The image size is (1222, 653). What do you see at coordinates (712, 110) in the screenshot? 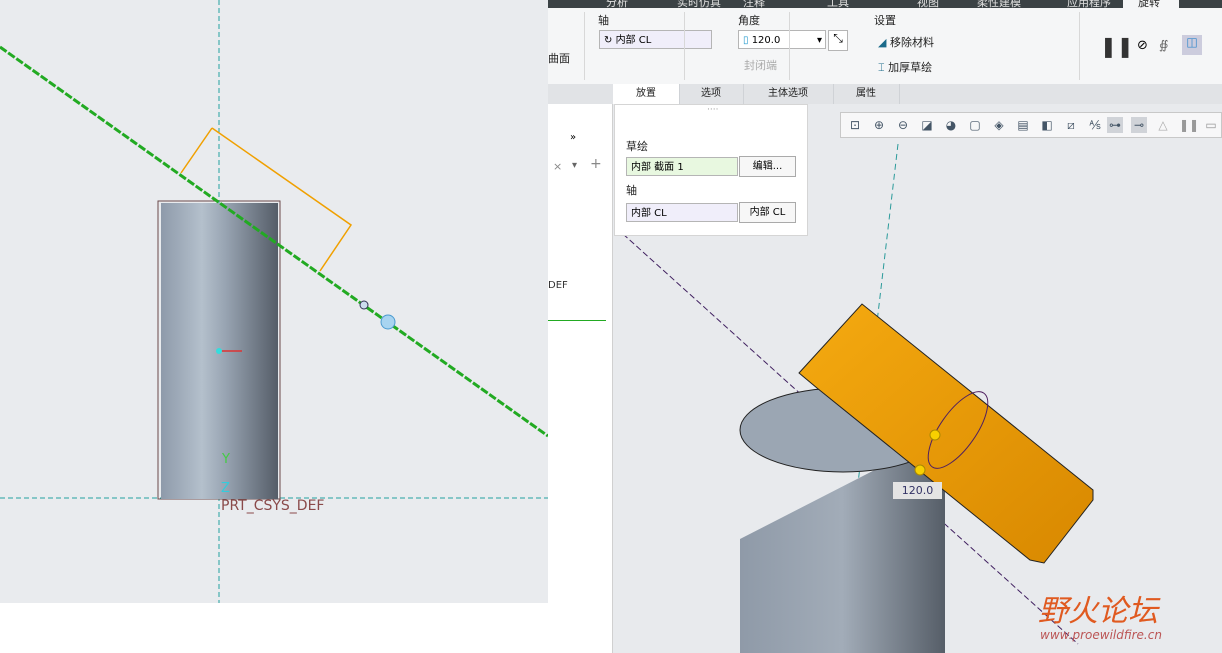
I see `drag-grip-icon: ····` at bounding box center [712, 110].